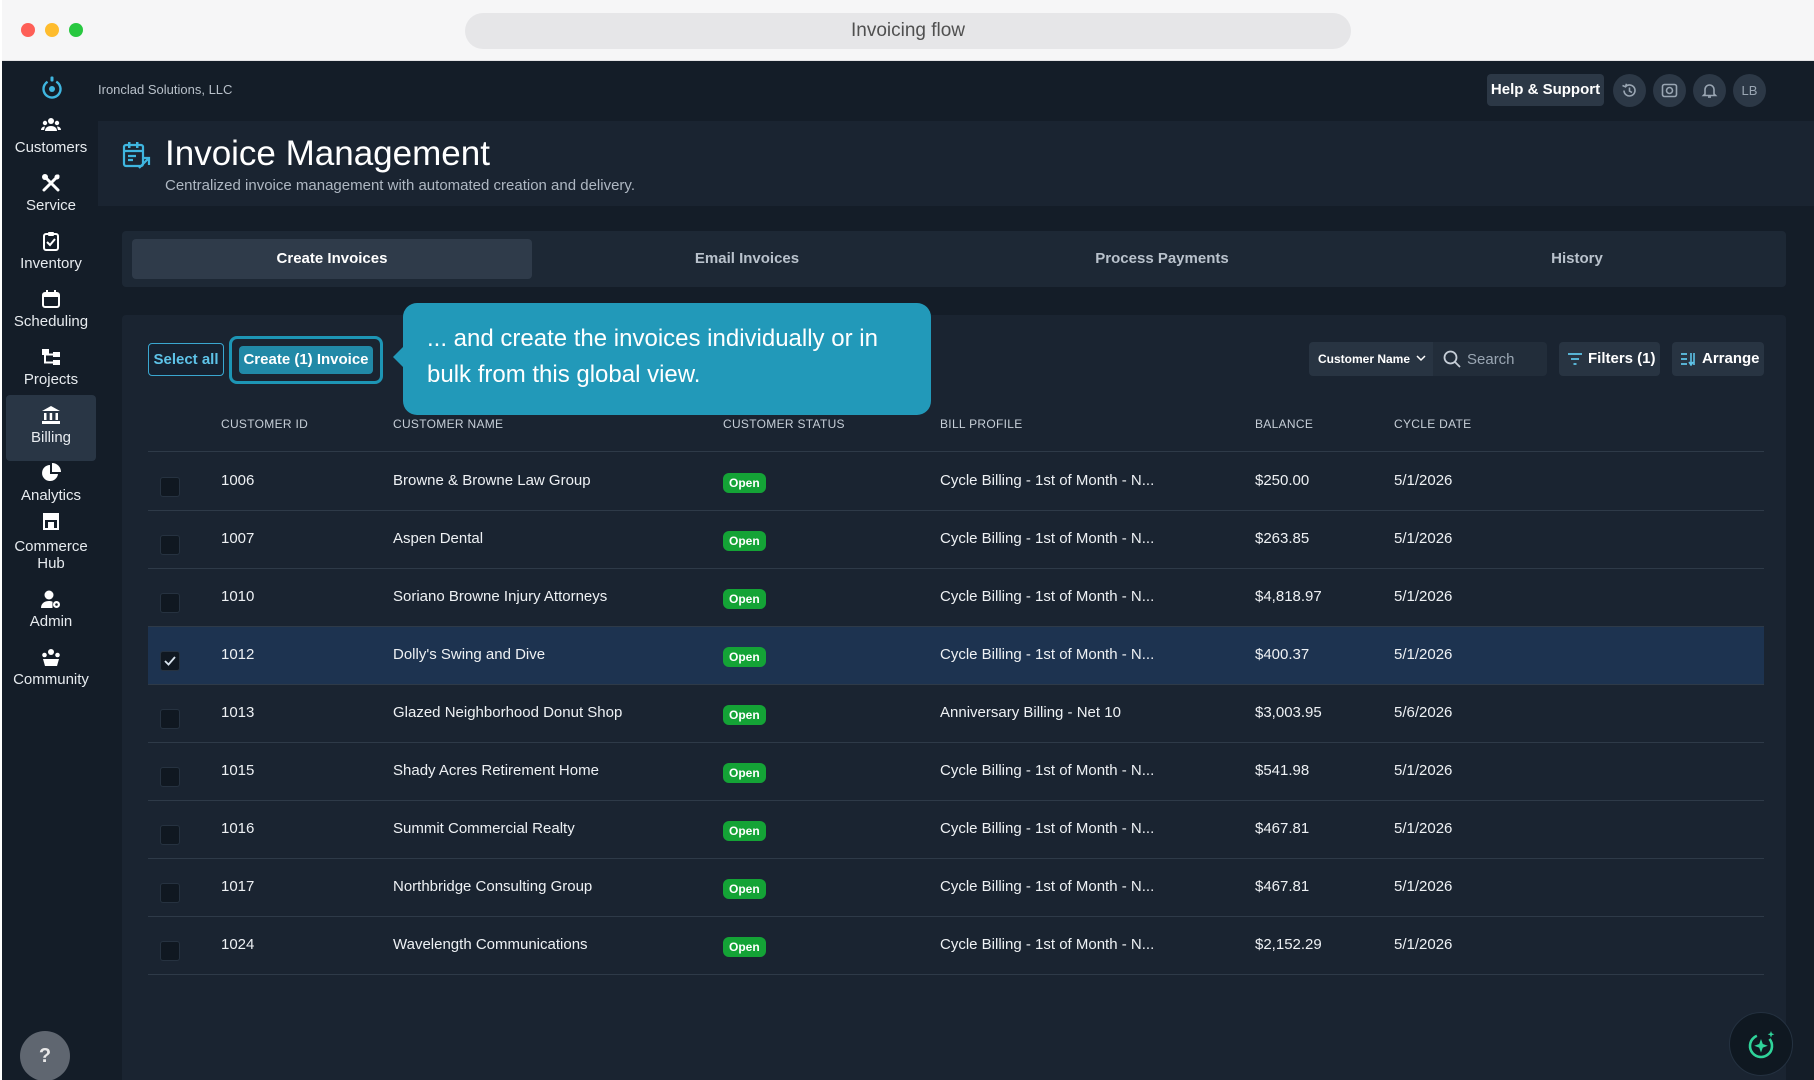 This screenshot has height=1080, width=1814. What do you see at coordinates (332, 259) in the screenshot?
I see `tab-create-invoices: Create Invoices` at bounding box center [332, 259].